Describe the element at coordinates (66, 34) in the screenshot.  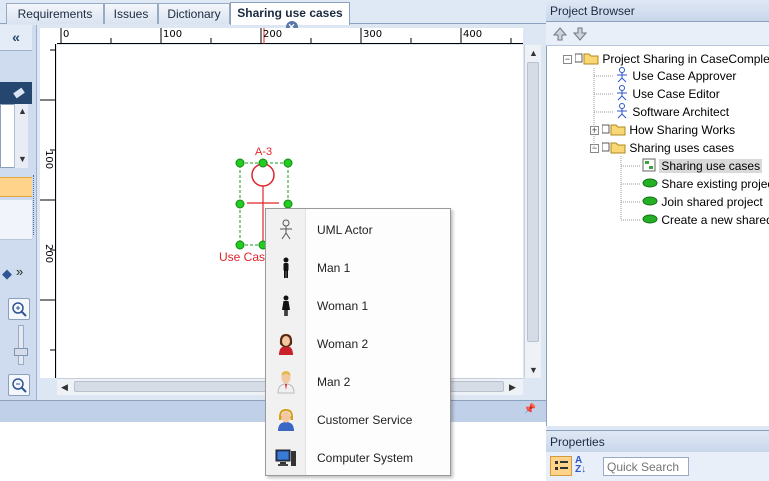
I see `ruler-label: 0` at that location.